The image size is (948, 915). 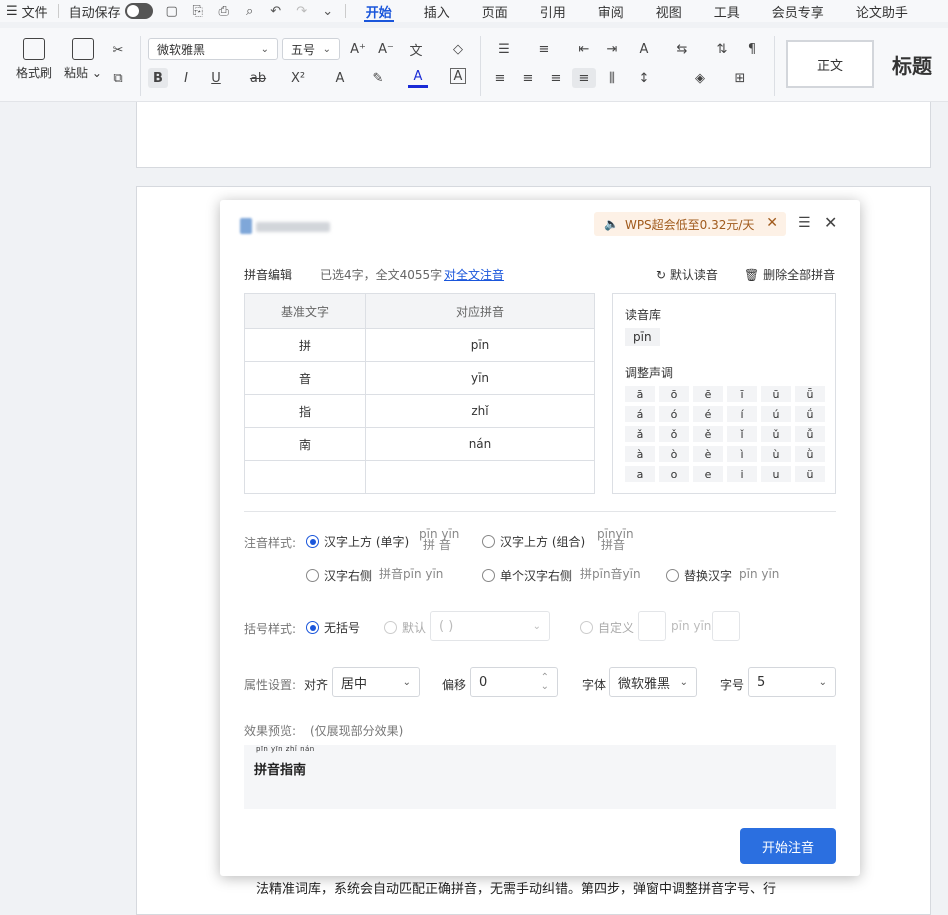 What do you see at coordinates (419, 345) in the screenshot?
I see `table-row: 拼 pīn` at bounding box center [419, 345].